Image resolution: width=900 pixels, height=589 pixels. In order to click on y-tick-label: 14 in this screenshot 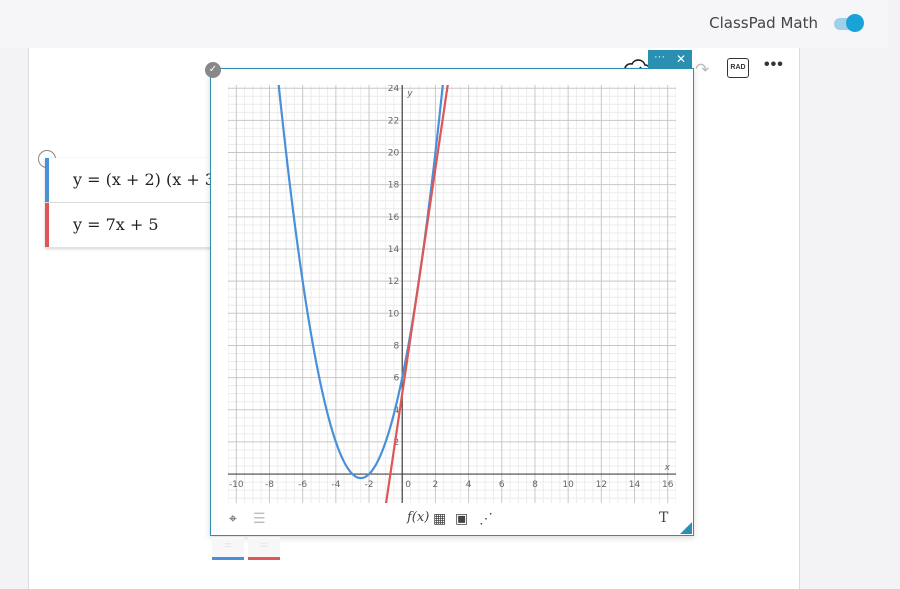, I will do `click(394, 250)`.